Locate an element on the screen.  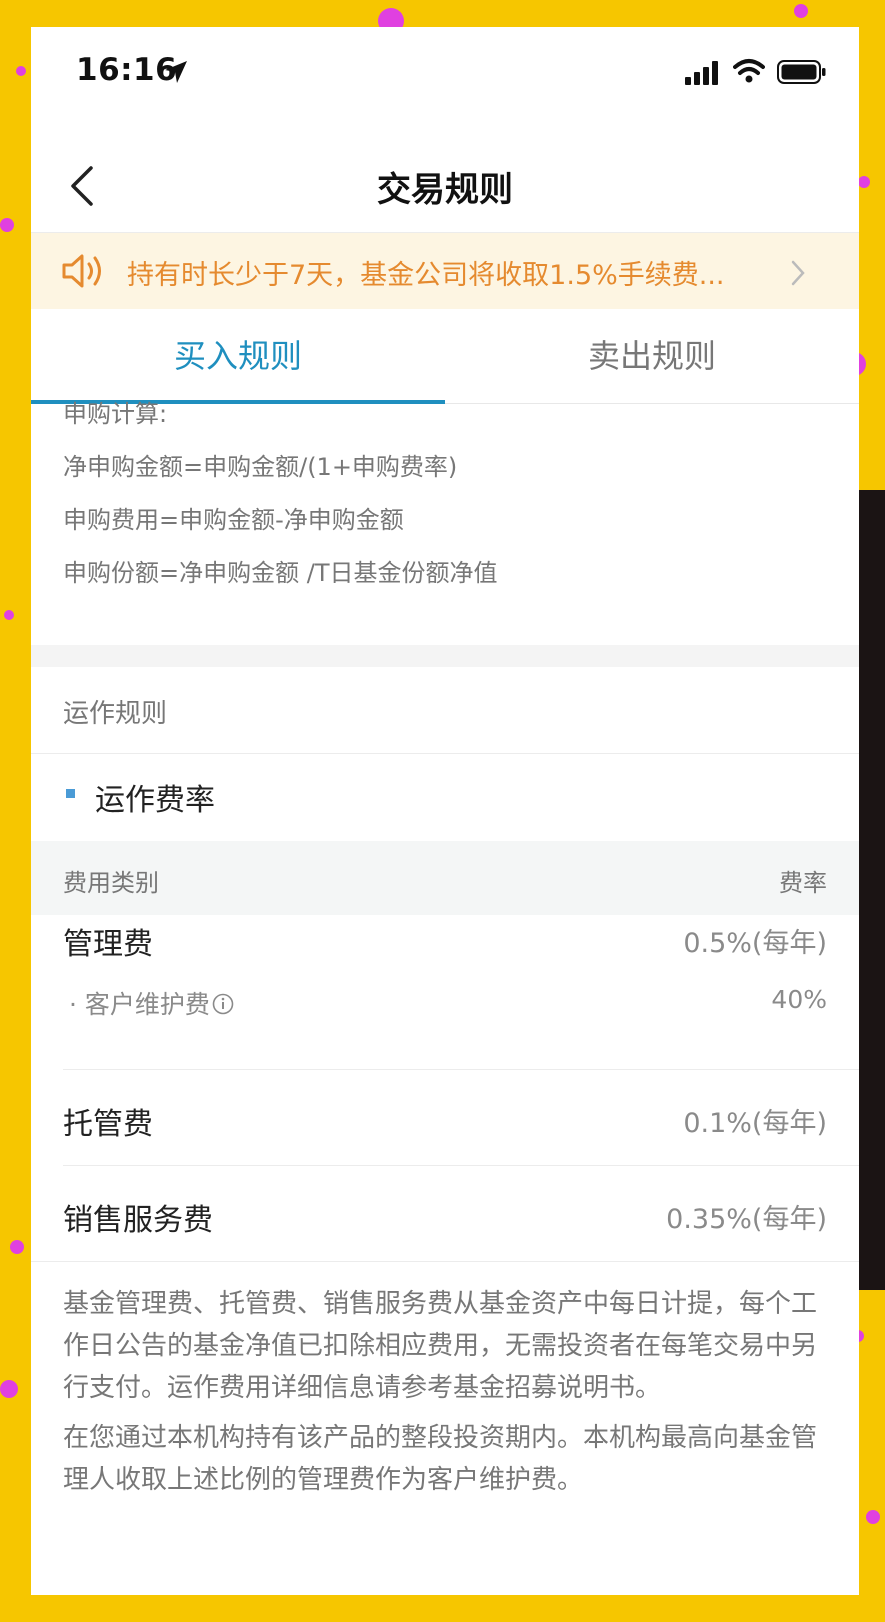
fee-label-custody: 托管费 is located at coordinates (108, 1124).